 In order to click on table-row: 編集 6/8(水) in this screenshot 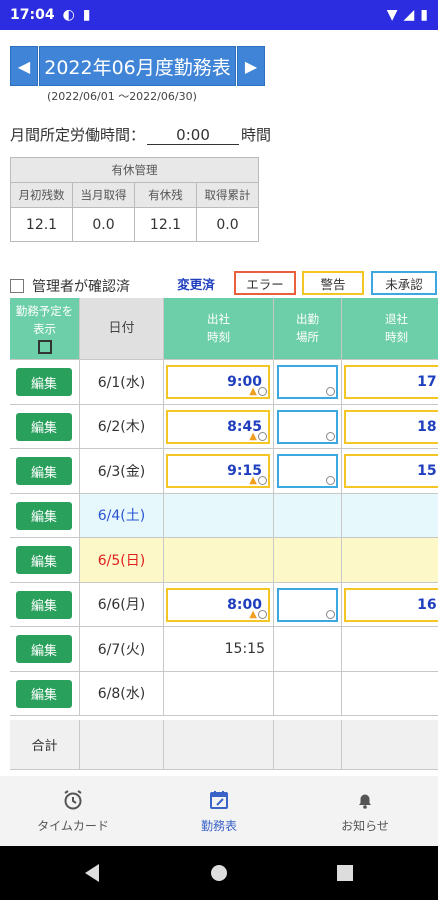, I will do `click(224, 693)`.